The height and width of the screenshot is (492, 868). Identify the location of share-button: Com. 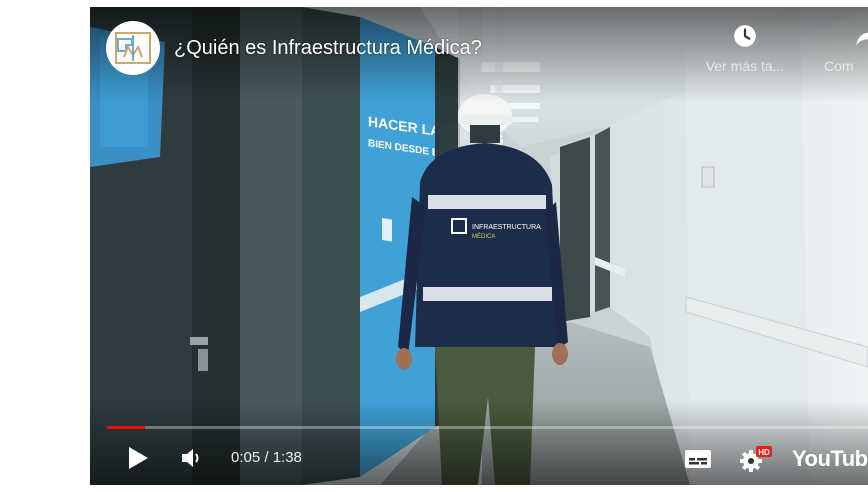
(846, 48).